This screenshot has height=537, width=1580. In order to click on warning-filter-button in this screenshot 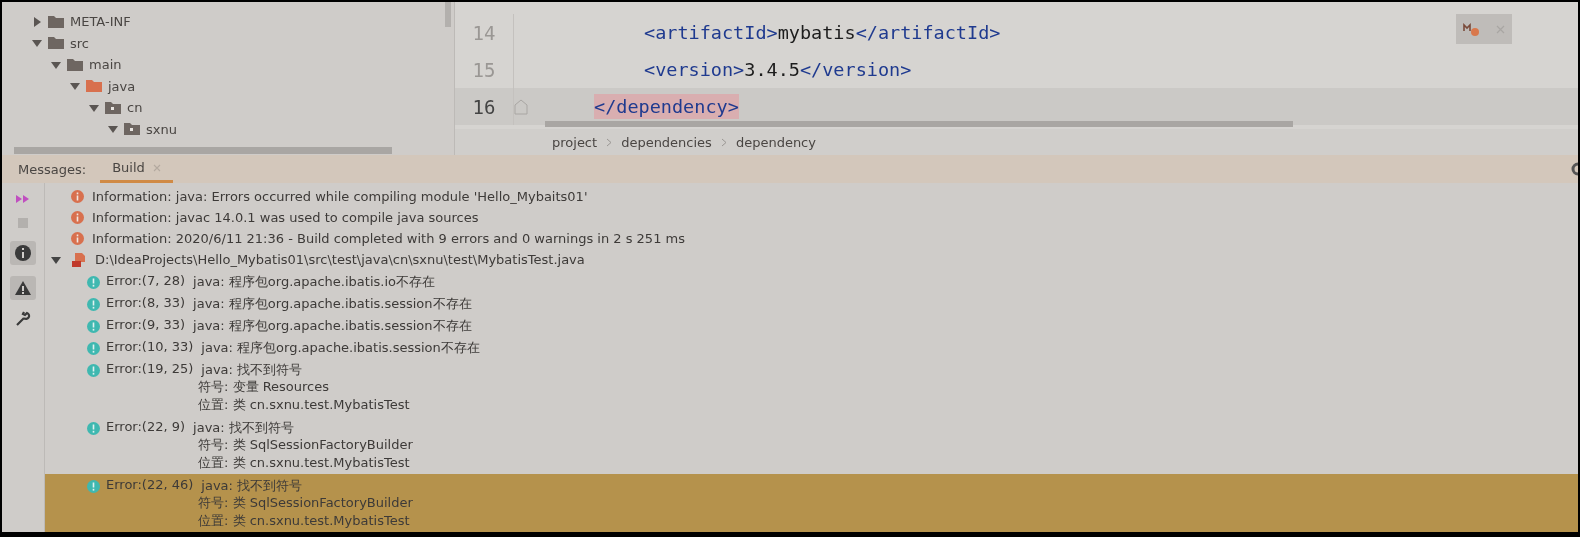, I will do `click(23, 288)`.